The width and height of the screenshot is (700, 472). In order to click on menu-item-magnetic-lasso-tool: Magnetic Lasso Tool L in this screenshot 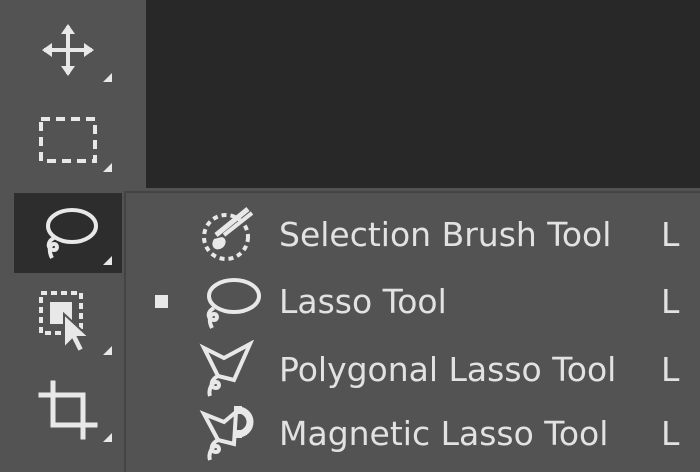, I will do `click(413, 433)`.